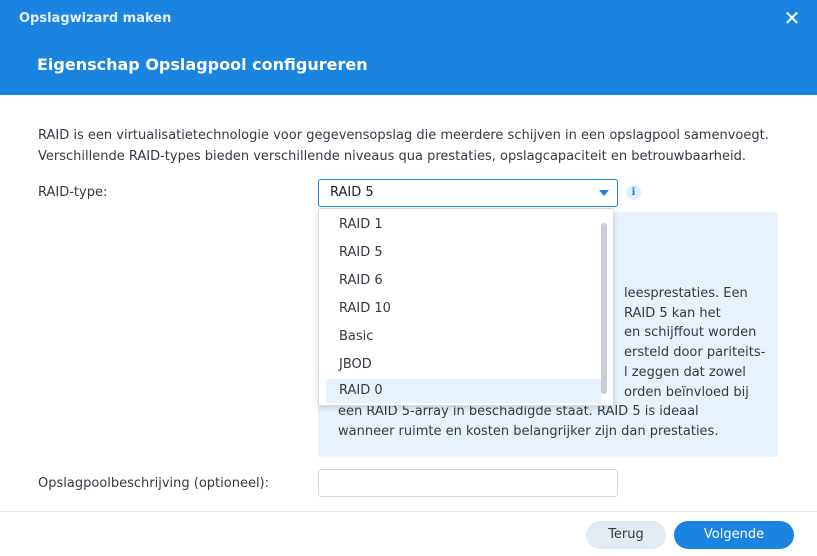 Image resolution: width=817 pixels, height=556 pixels. I want to click on raid-type-select: RAID 5, so click(468, 193).